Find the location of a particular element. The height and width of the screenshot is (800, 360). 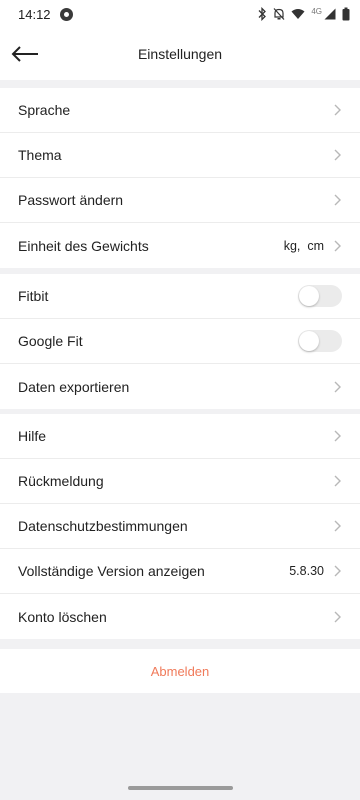

feedback-row: Rückmeldung is located at coordinates (180, 481).